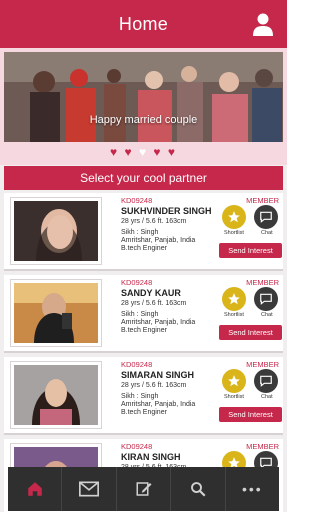  I want to click on home-icon, so click(34, 489).